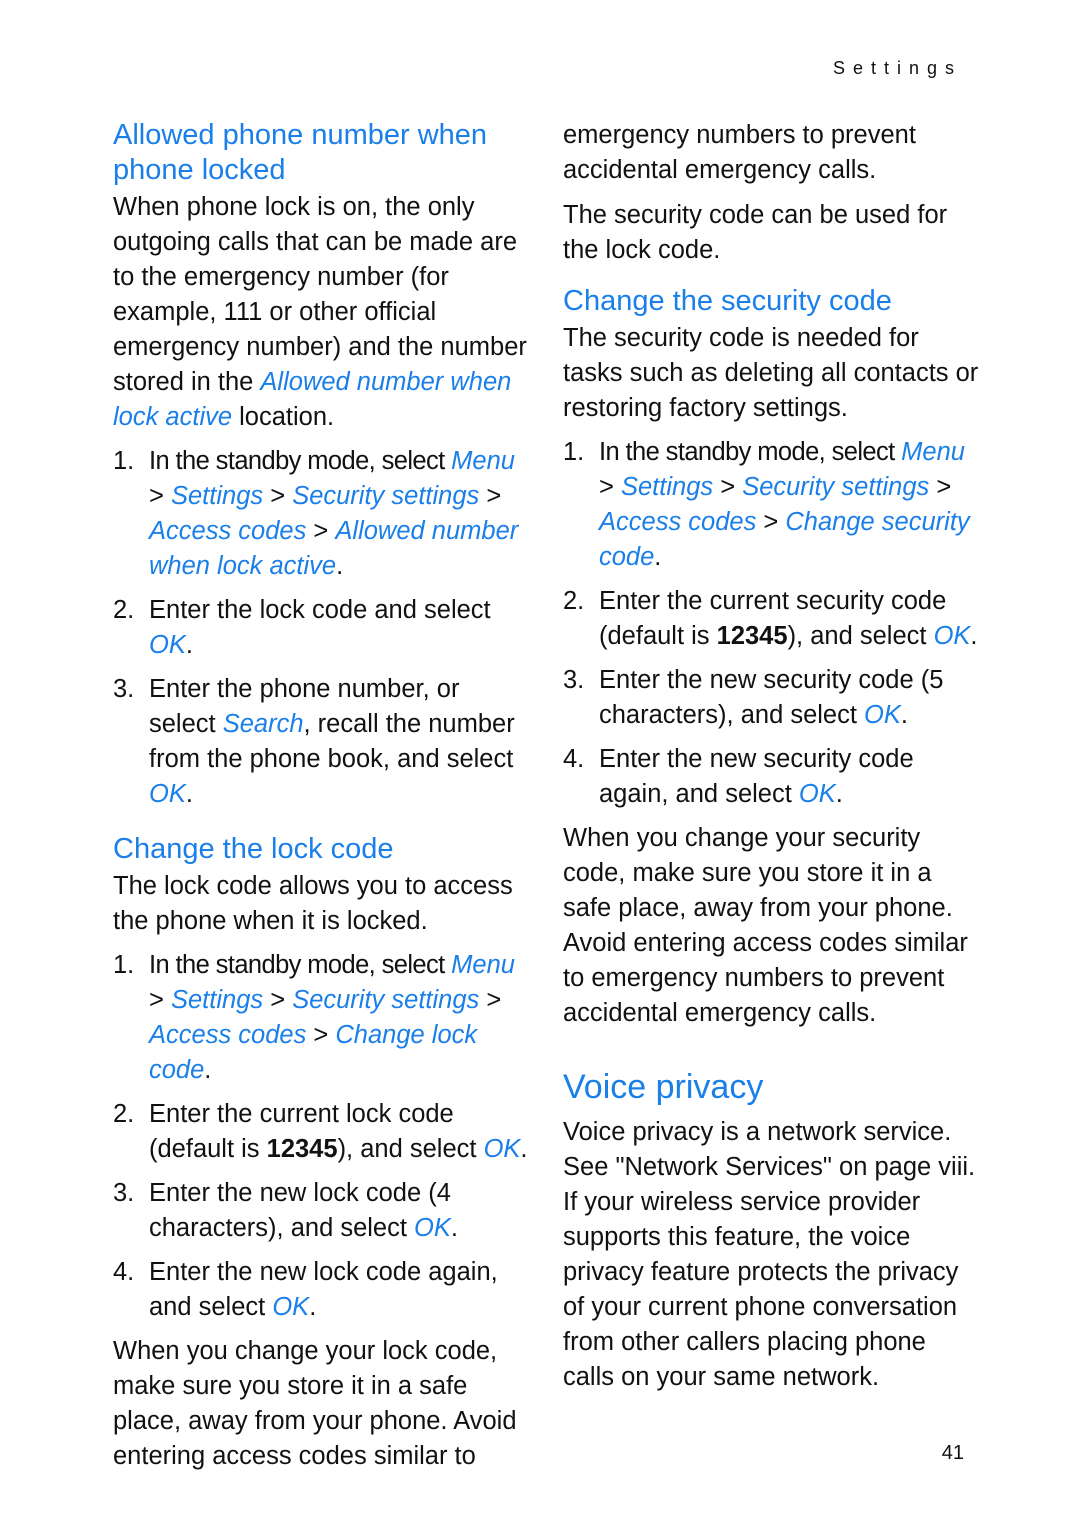 The width and height of the screenshot is (1080, 1530). What do you see at coordinates (952, 1453) in the screenshot?
I see `page-number: 41` at bounding box center [952, 1453].